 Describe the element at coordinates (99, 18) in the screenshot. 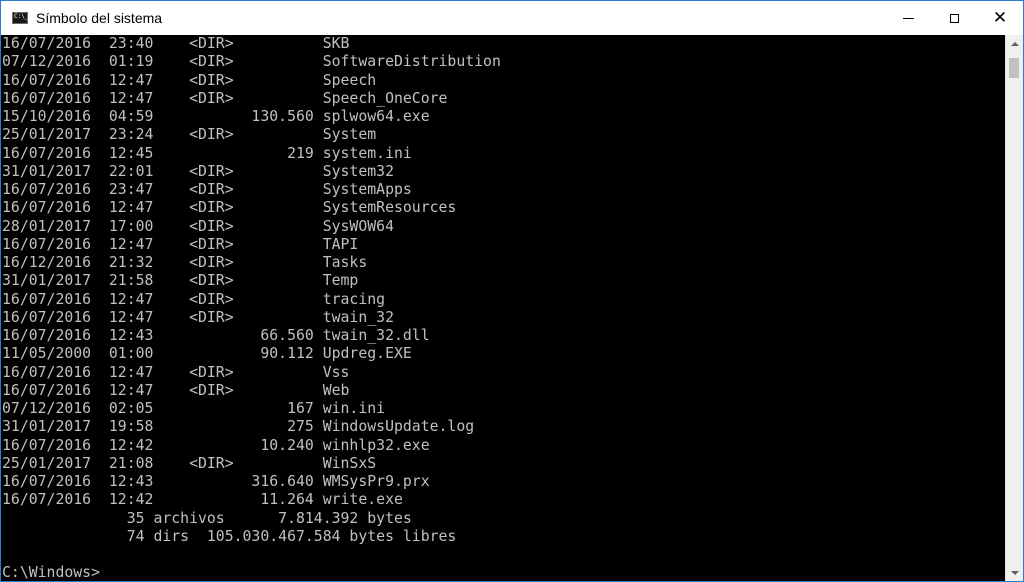

I see `window-title: Símbolo del sistema` at that location.